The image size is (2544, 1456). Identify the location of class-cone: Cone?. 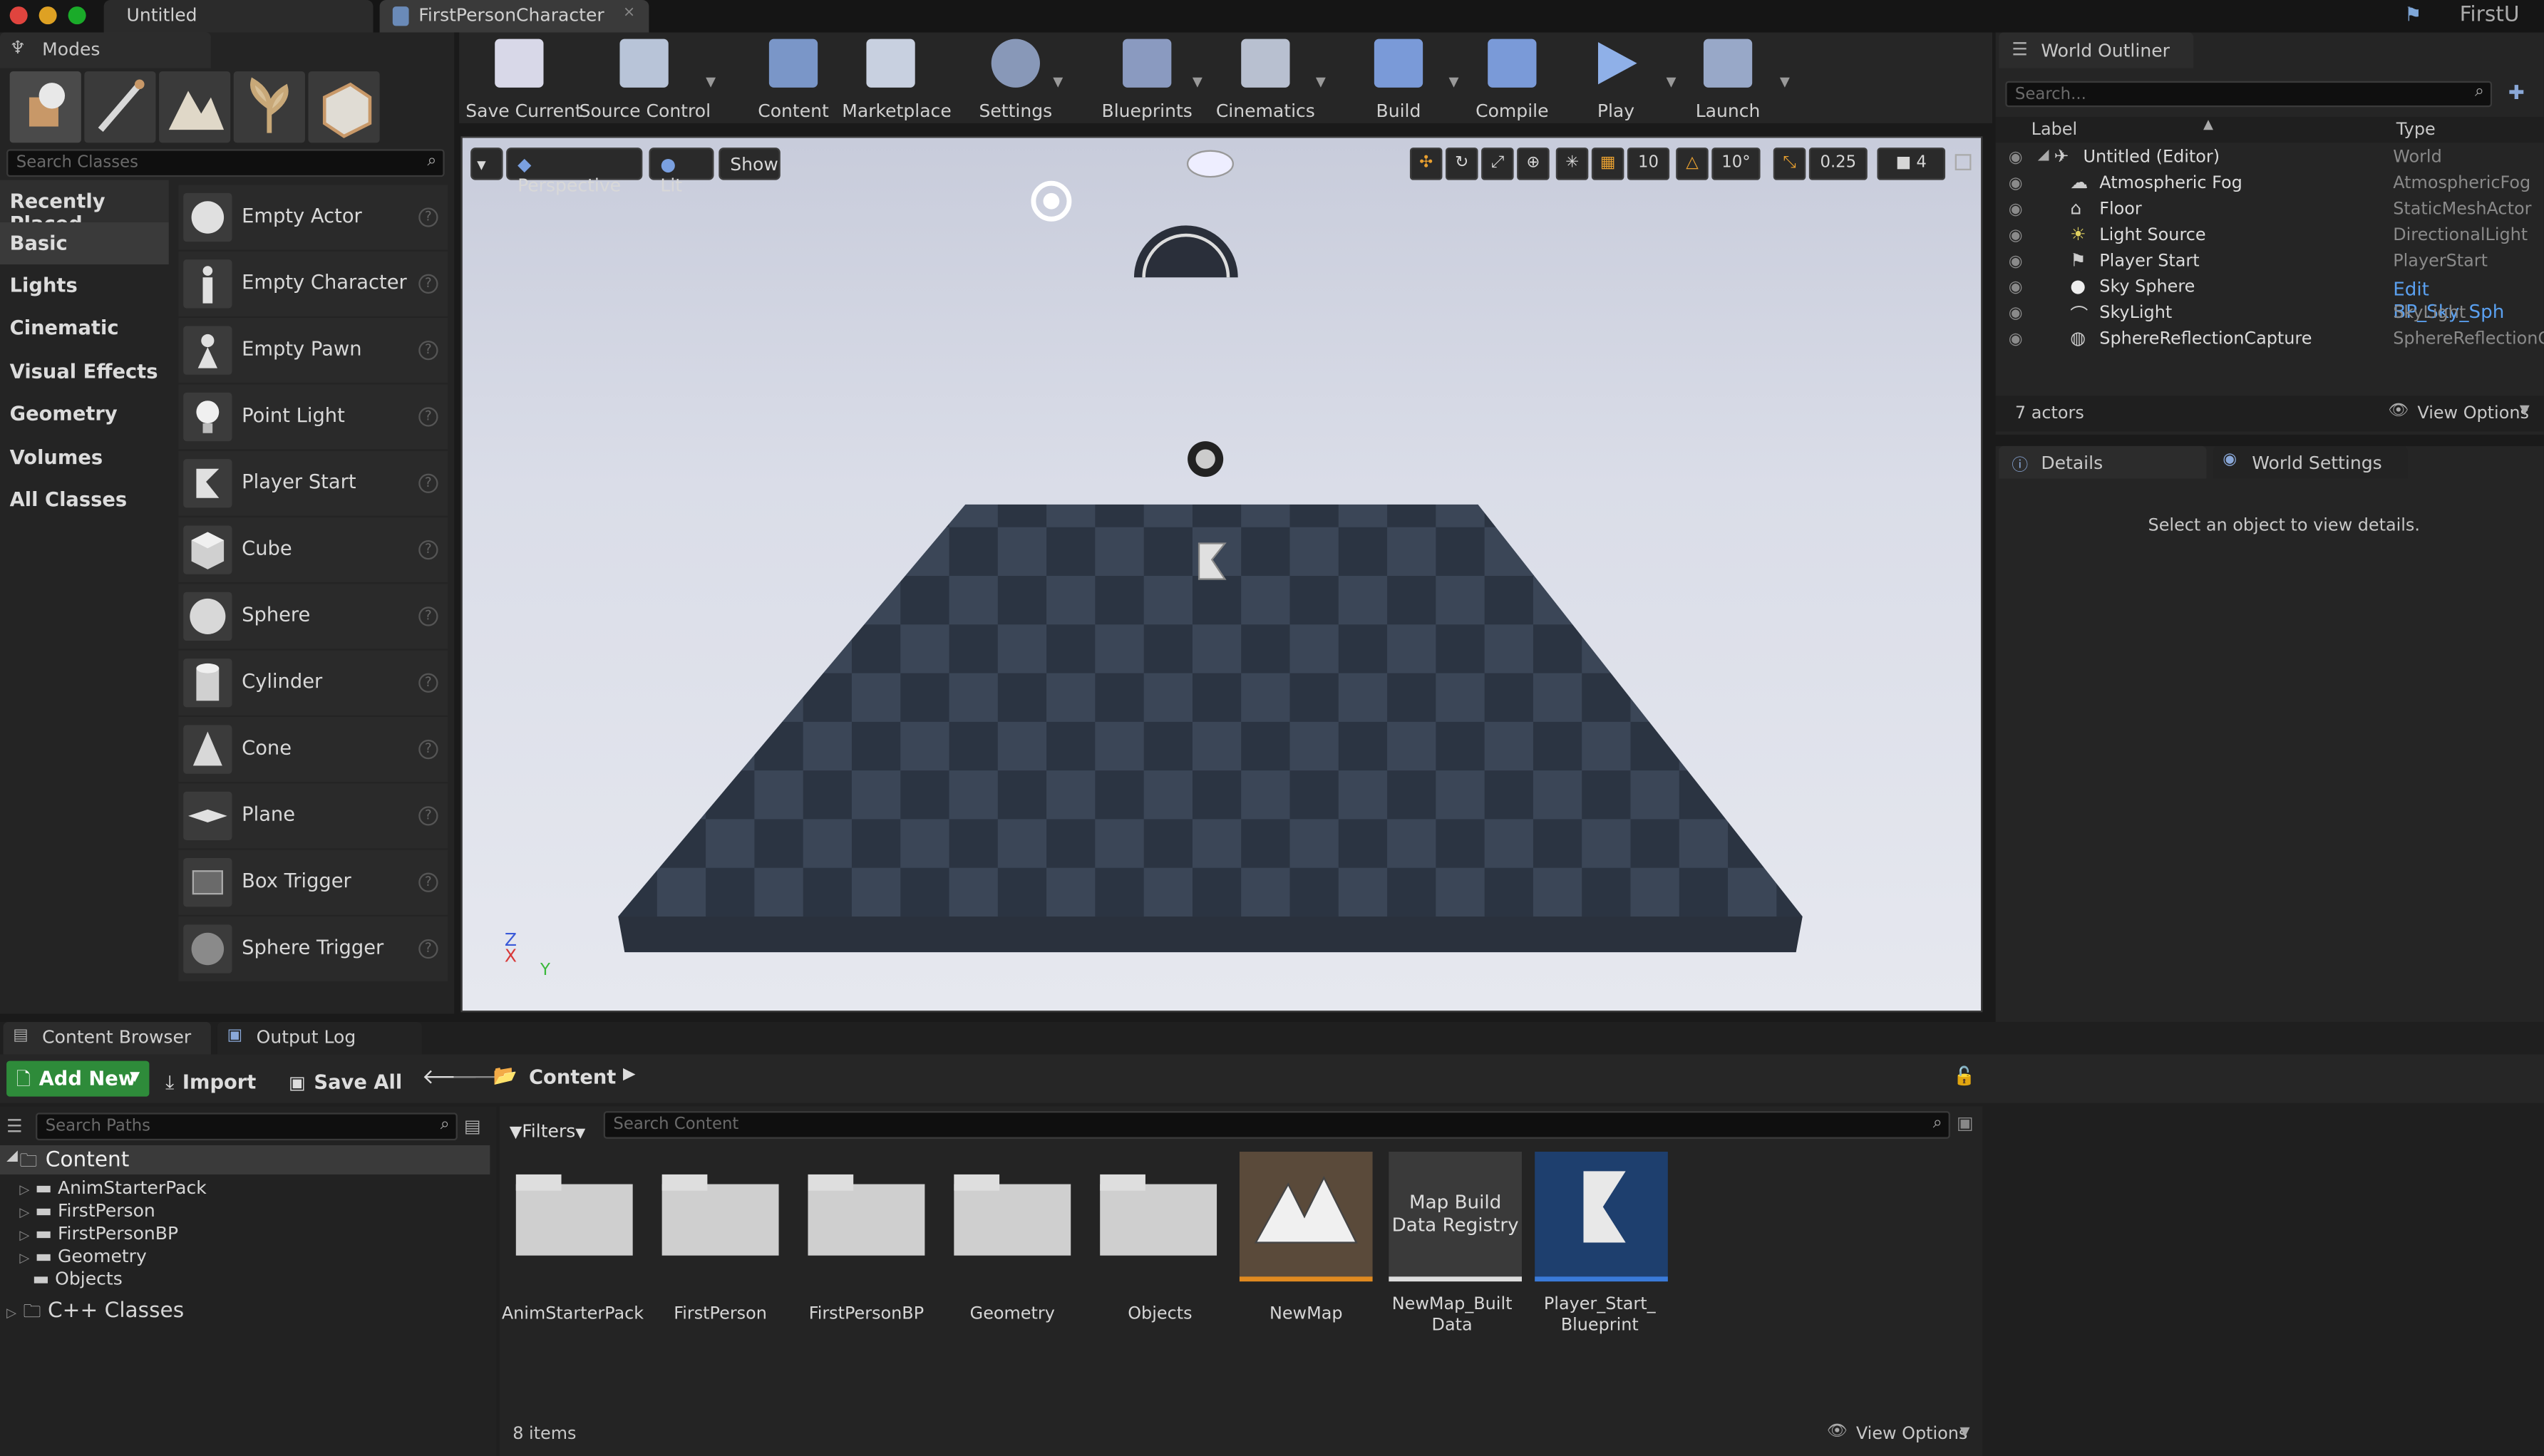
(313, 750).